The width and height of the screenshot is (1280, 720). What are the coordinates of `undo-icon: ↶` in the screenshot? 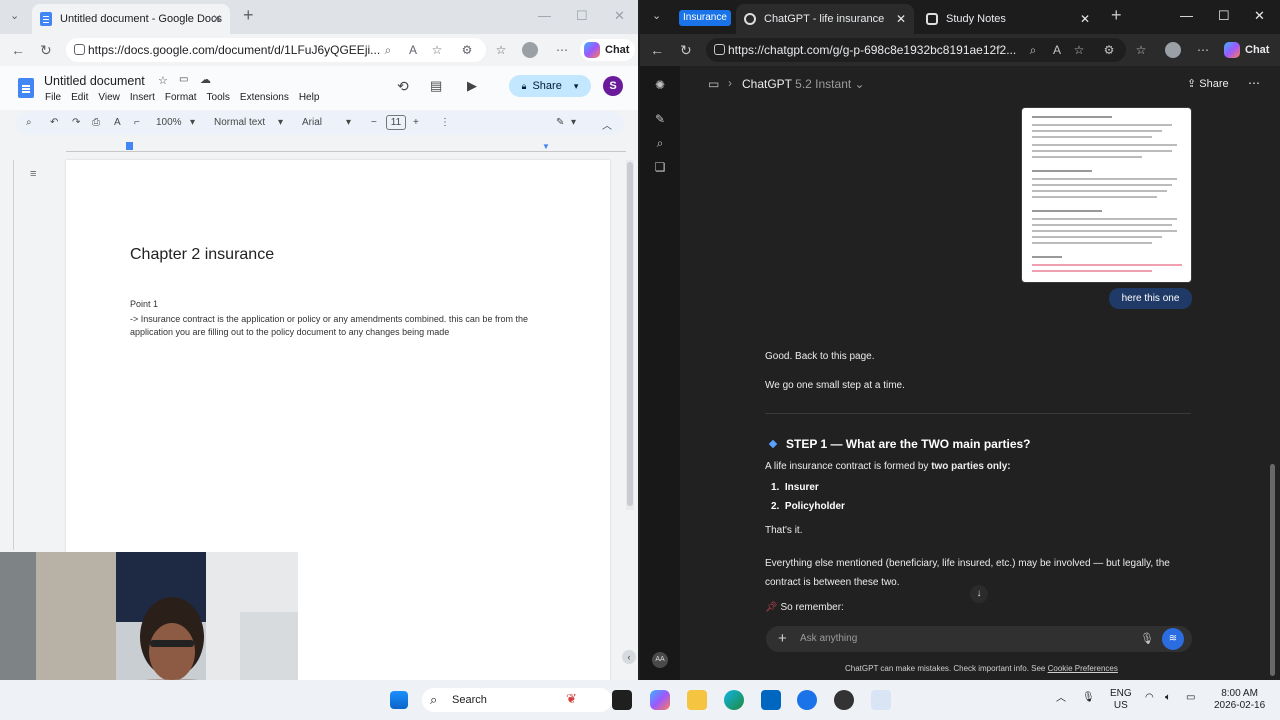 It's located at (54, 122).